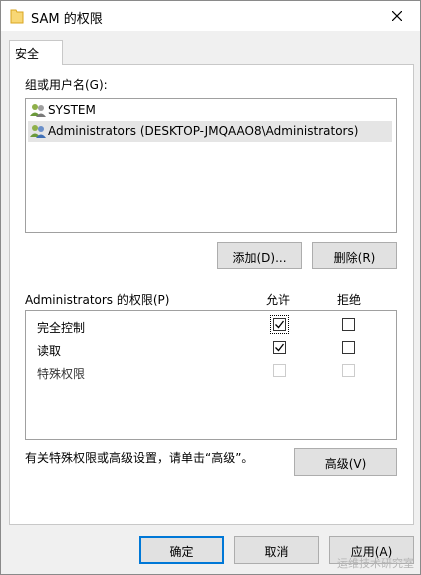  I want to click on cancel-button: 取消, so click(276, 550).